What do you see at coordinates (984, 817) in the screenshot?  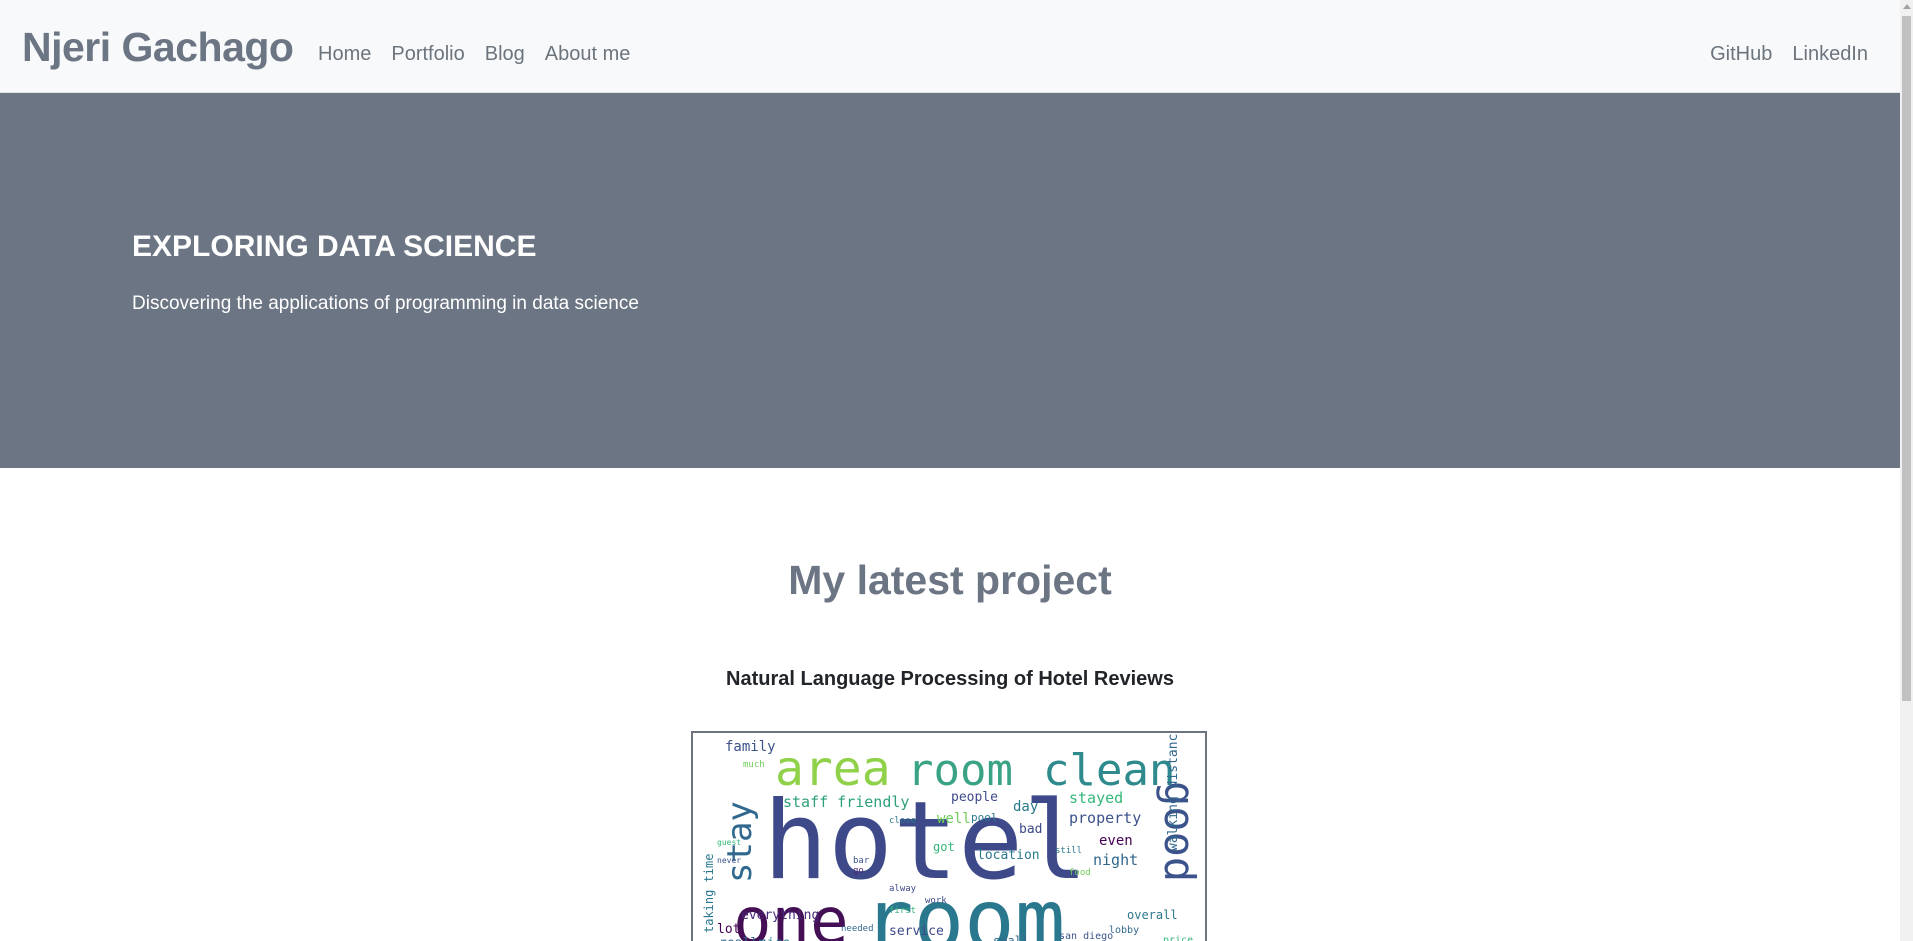 I see `svg-text: pool` at bounding box center [984, 817].